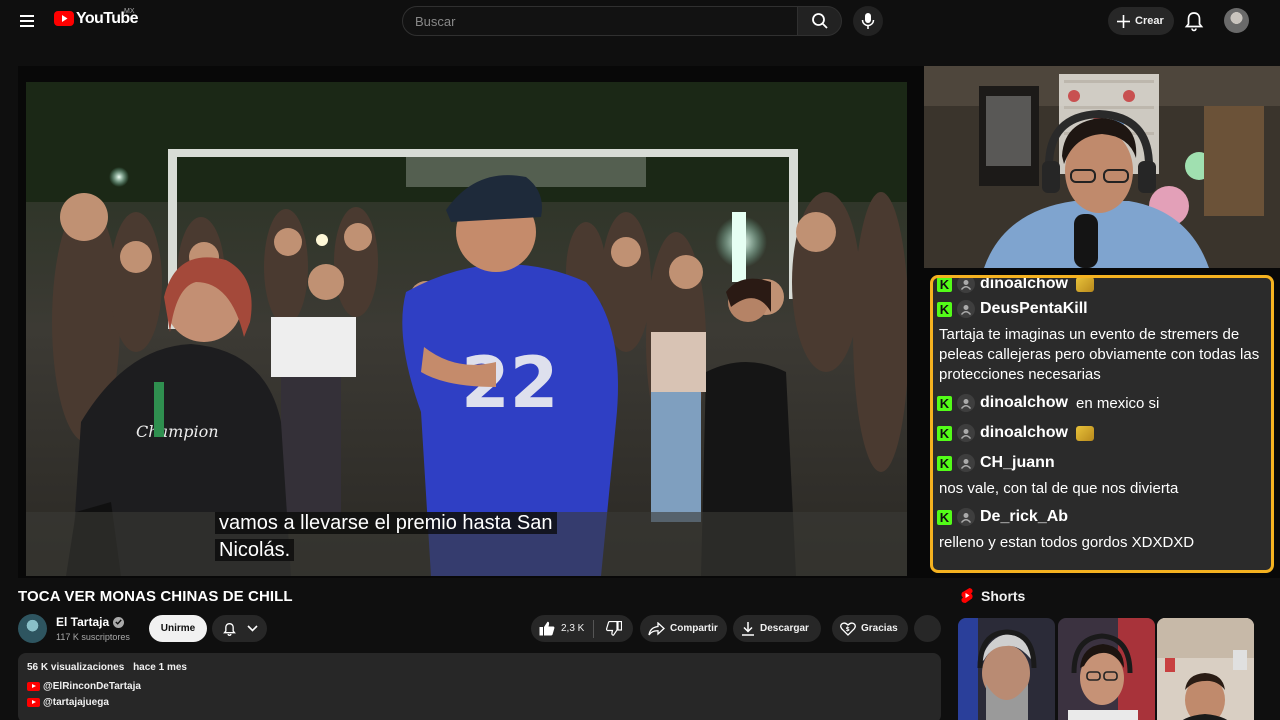 Image resolution: width=1280 pixels, height=720 pixels. Describe the element at coordinates (1102, 463) in the screenshot. I see `chat-message: K CH_juann` at that location.